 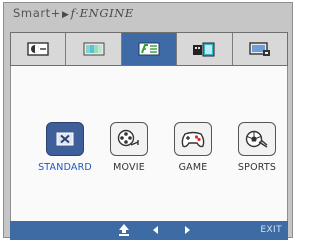 I want to click on mode-standard: STANDARD, so click(x=65, y=147).